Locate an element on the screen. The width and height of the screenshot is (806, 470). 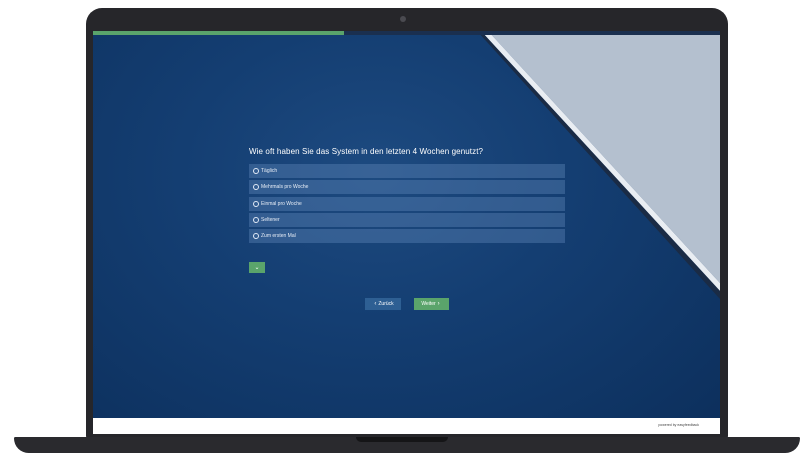
progress-fill is located at coordinates (218, 33).